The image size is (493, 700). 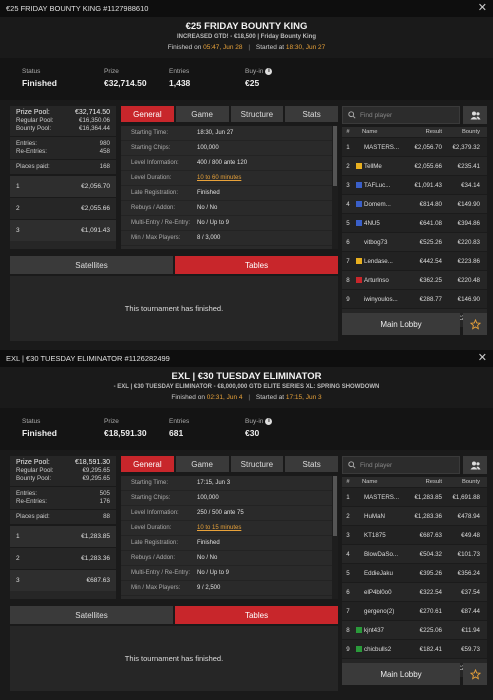 What do you see at coordinates (414, 629) in the screenshot?
I see `player-row: 8 kjnt437 €225.06 €11.94` at bounding box center [414, 629].